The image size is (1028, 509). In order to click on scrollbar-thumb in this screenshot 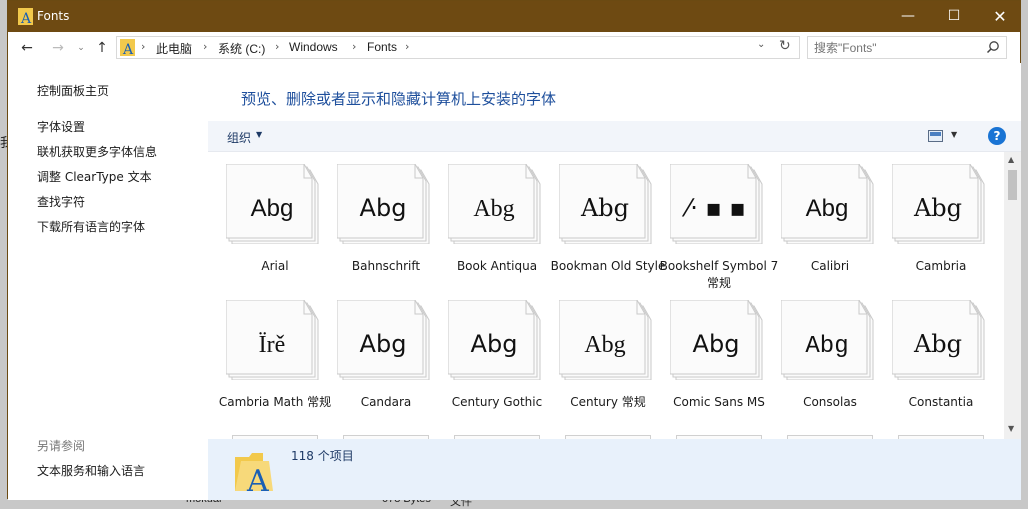, I will do `click(1012, 185)`.